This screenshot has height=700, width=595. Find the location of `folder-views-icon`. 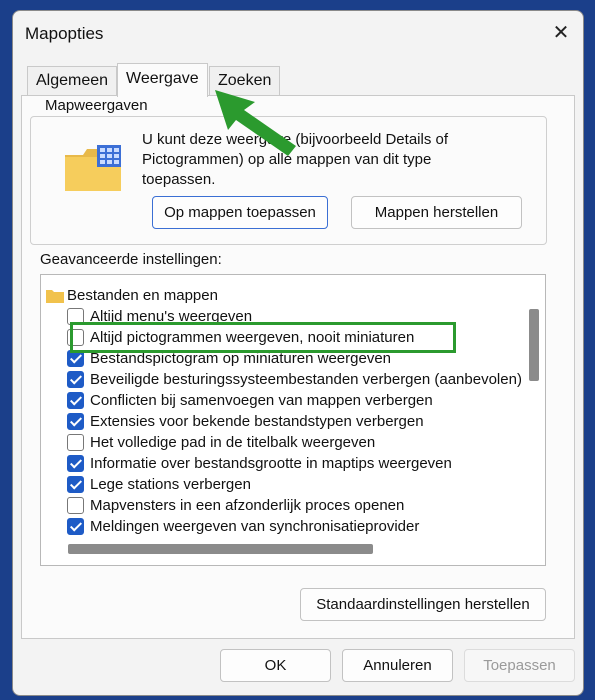

folder-views-icon is located at coordinates (93, 168).